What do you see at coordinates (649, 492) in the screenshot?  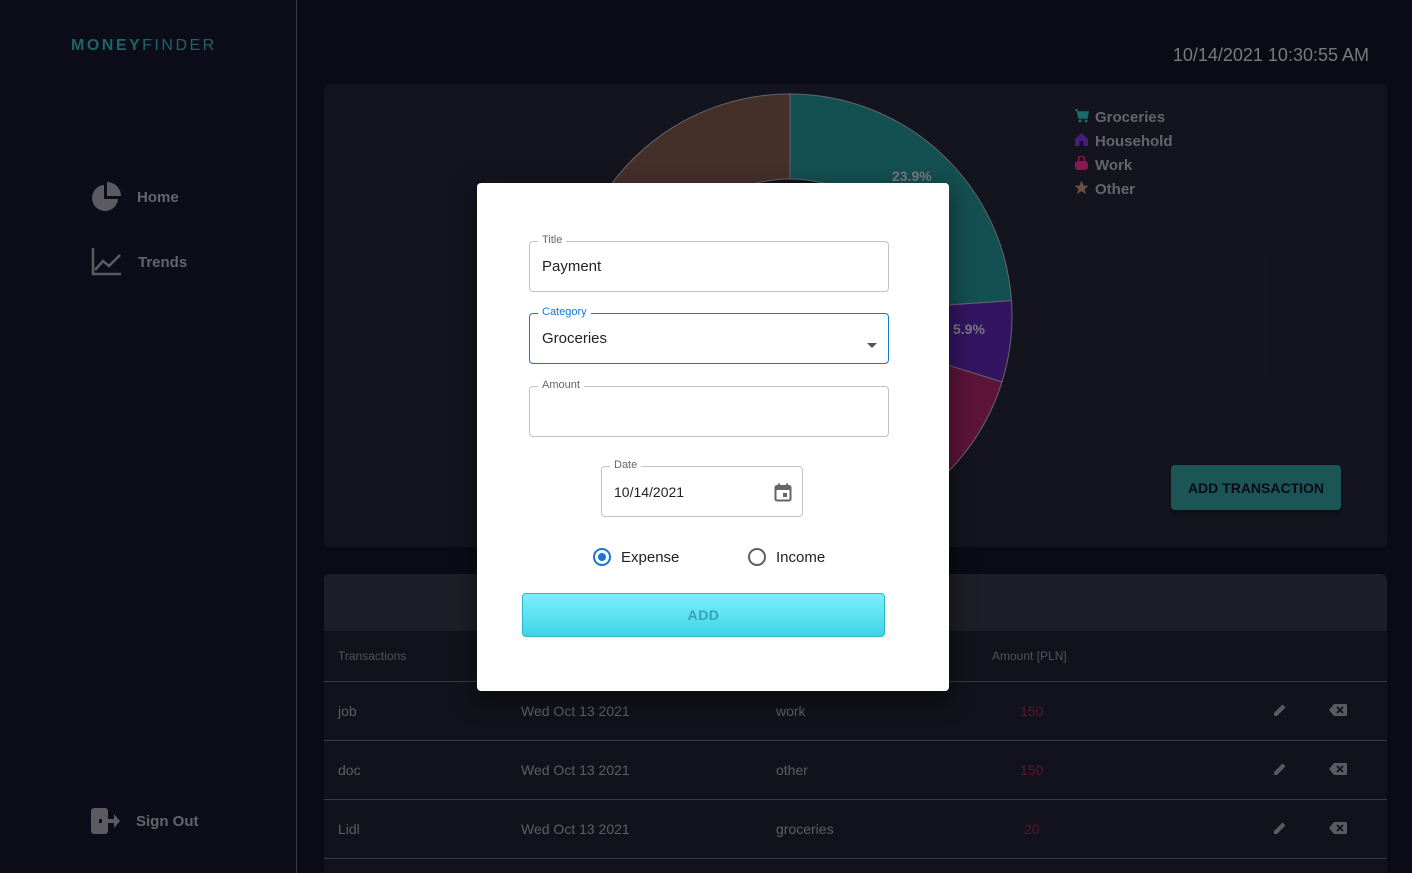 I see `date-field-value: 10/14/2021` at bounding box center [649, 492].